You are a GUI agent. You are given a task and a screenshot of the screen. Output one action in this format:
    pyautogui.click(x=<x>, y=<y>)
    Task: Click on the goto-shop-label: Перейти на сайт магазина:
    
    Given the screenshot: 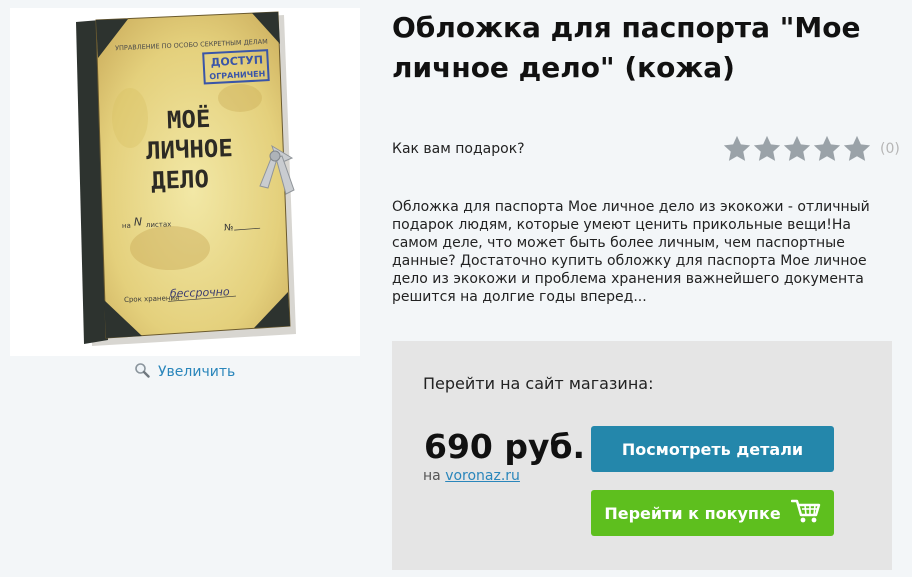 What is the action you would take?
    pyautogui.click(x=538, y=383)
    